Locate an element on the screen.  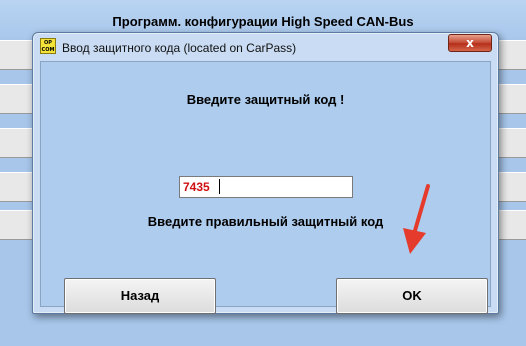
dialog-title: Ввод защитного кода (located on CarPass) is located at coordinates (179, 48).